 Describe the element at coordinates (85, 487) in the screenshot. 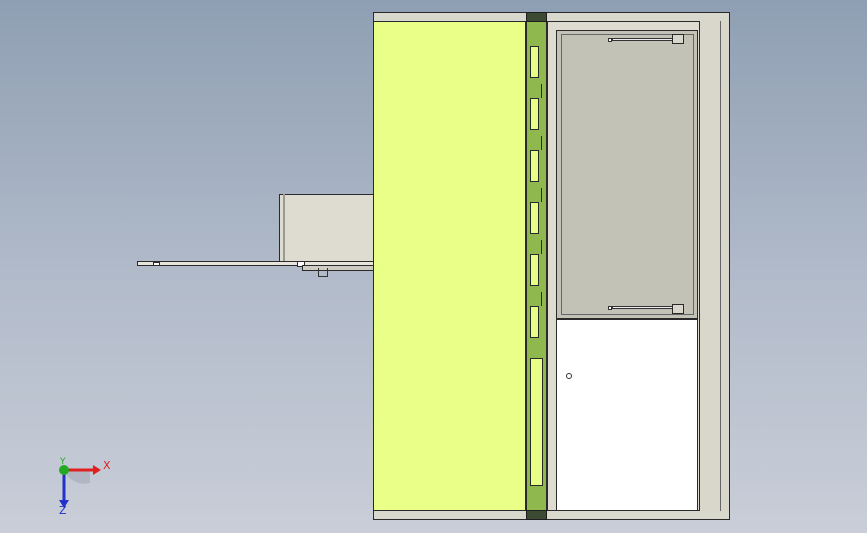

I see `axis-triad-graphic: X Y Z` at that location.